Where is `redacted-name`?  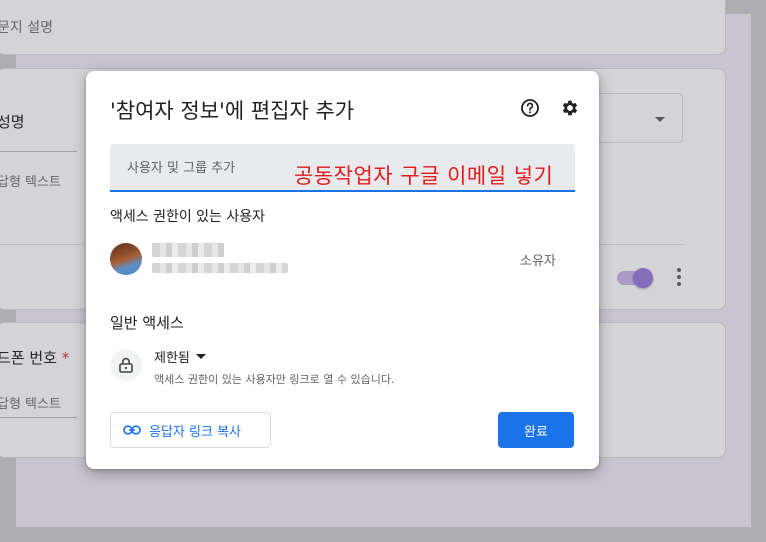 redacted-name is located at coordinates (188, 250).